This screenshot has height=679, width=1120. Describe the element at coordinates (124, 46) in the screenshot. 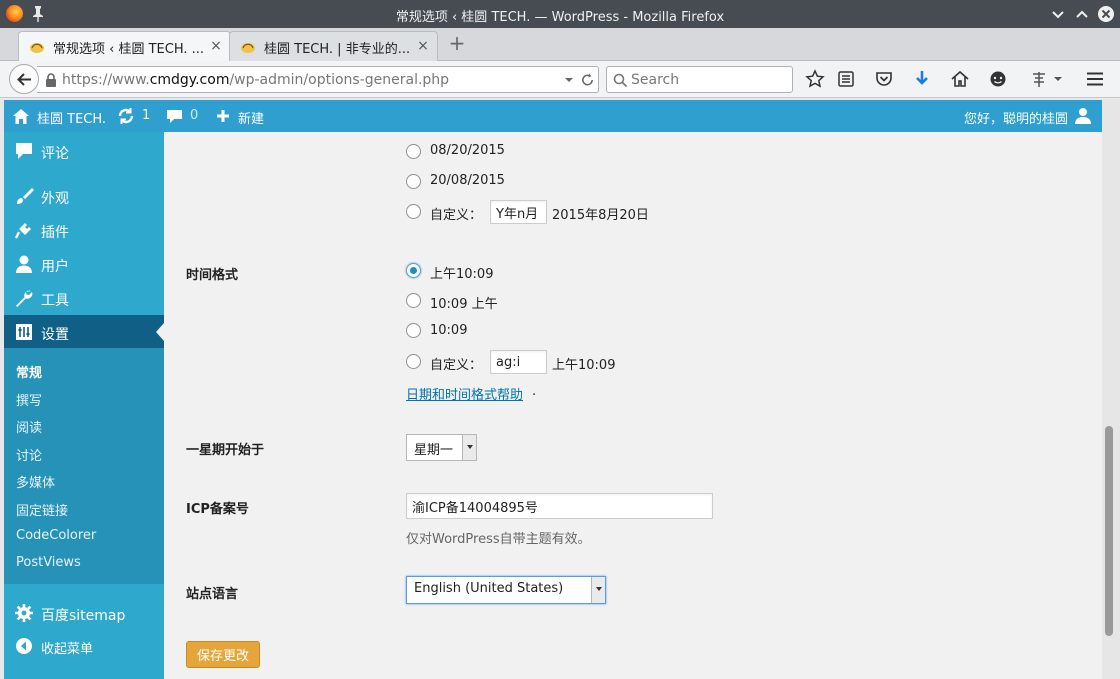

I see `tab-general-settings: 常规选项 ‹ 桂圆 TECH. ... ×` at that location.